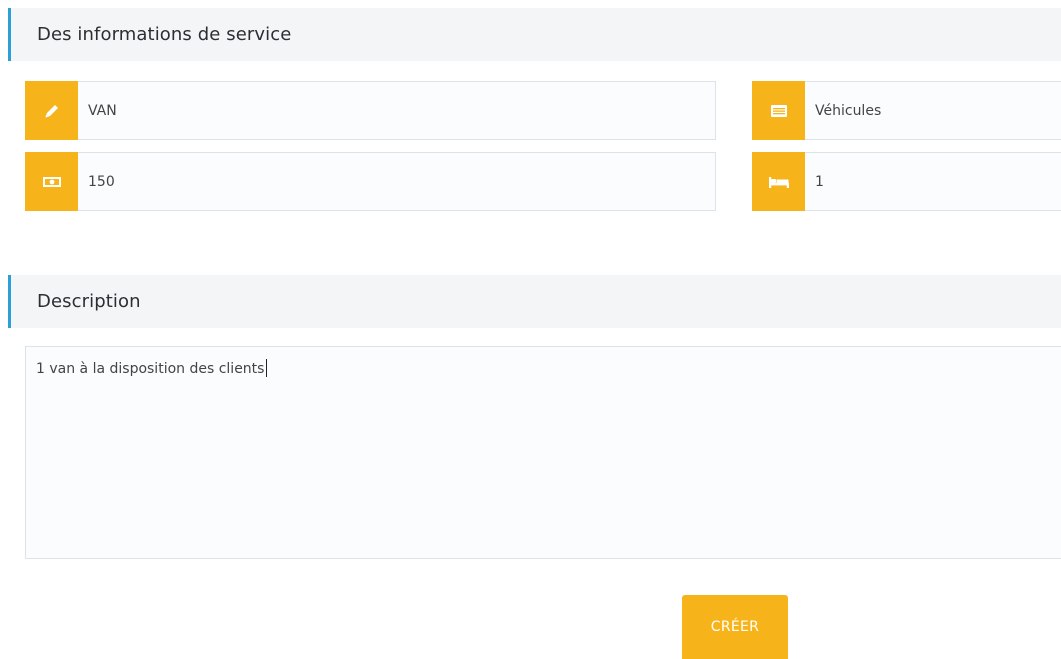 Image resolution: width=1061 pixels, height=659 pixels. Describe the element at coordinates (267, 368) in the screenshot. I see `text-caret` at that location.